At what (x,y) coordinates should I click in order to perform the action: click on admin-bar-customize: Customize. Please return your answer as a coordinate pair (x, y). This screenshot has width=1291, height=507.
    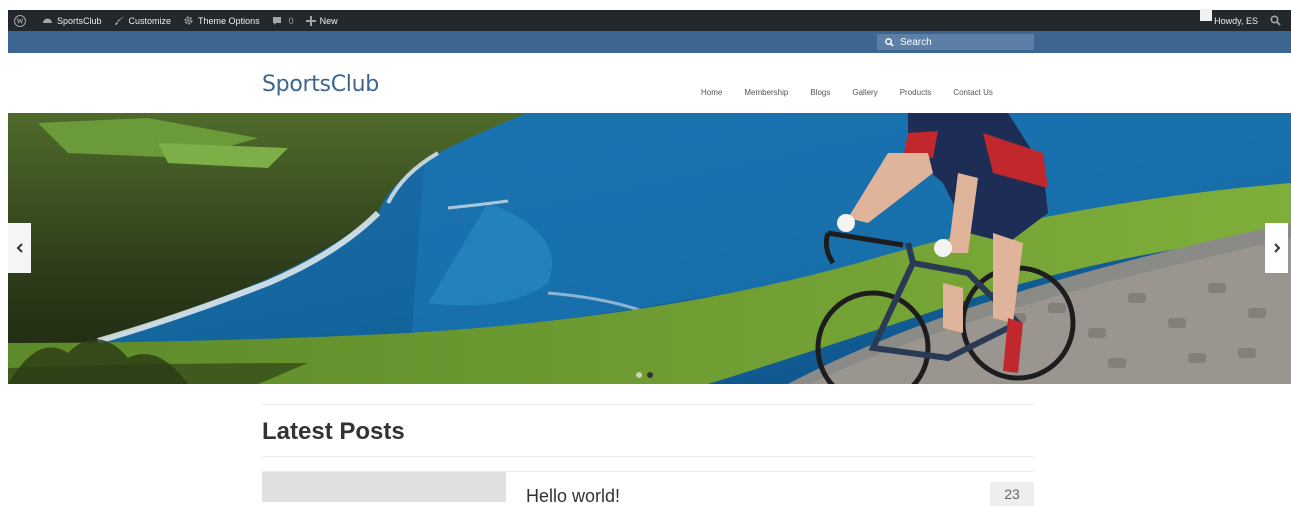
    Looking at the image, I should click on (143, 20).